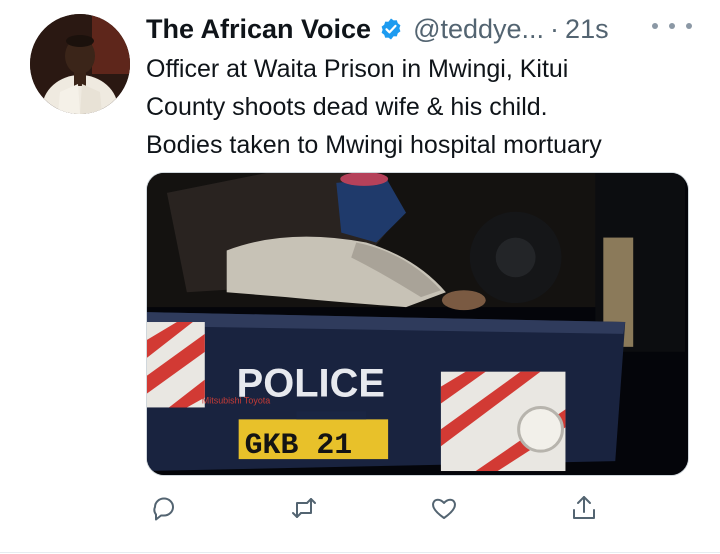 This screenshot has height=554, width=720. Describe the element at coordinates (299, 445) in the screenshot. I see `license-plate-text: GKB 21` at that location.